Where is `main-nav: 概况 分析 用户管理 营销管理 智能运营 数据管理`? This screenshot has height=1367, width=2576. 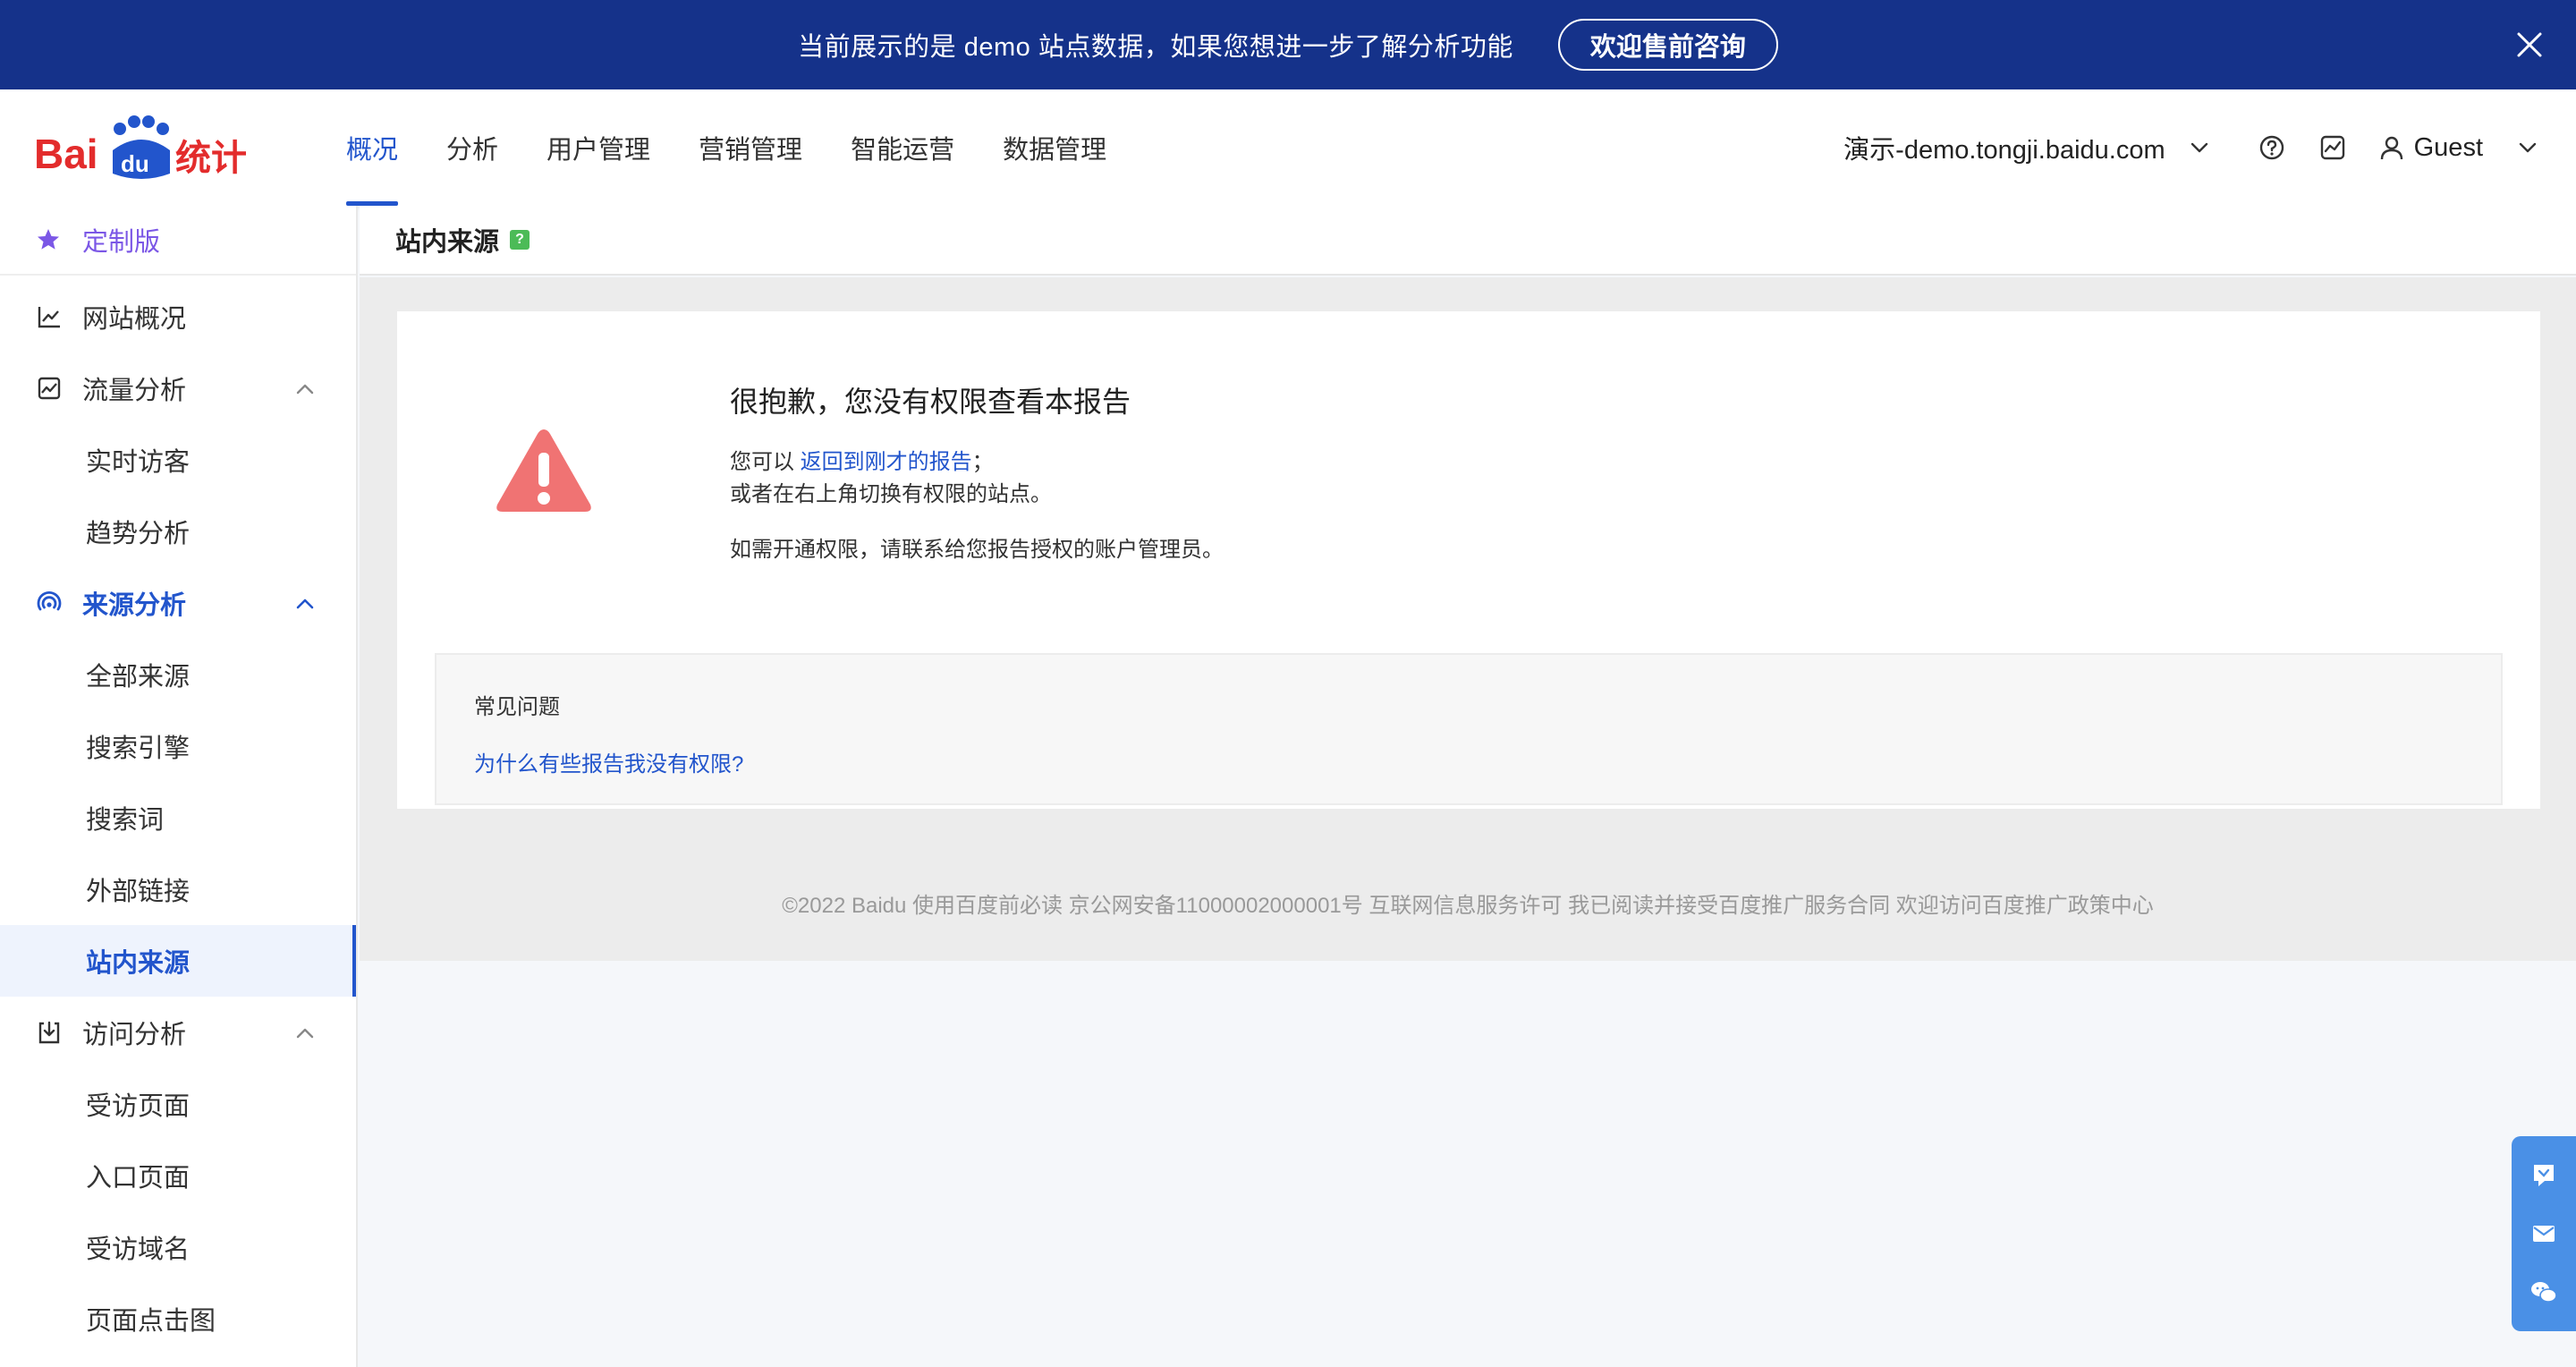
main-nav: 概况 分析 用户管理 营销管理 智能运营 数据管理 is located at coordinates (726, 147).